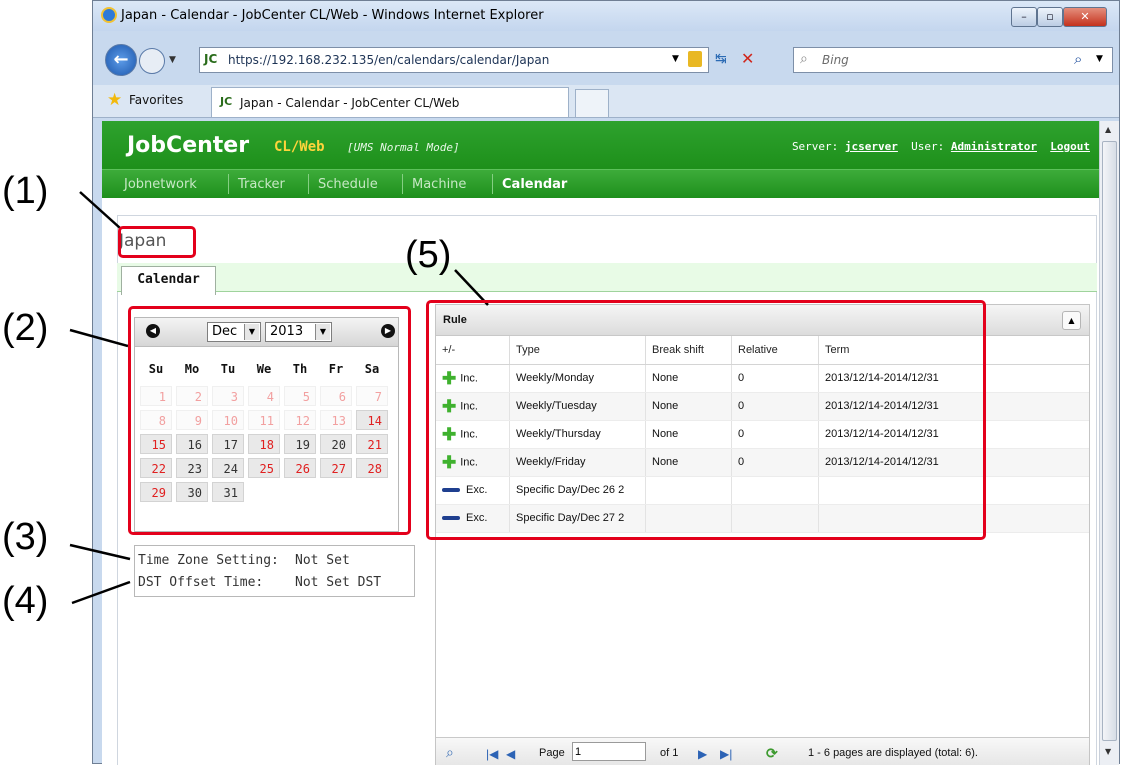  Describe the element at coordinates (168, 280) in the screenshot. I see `tab-calendar: Calendar` at that location.